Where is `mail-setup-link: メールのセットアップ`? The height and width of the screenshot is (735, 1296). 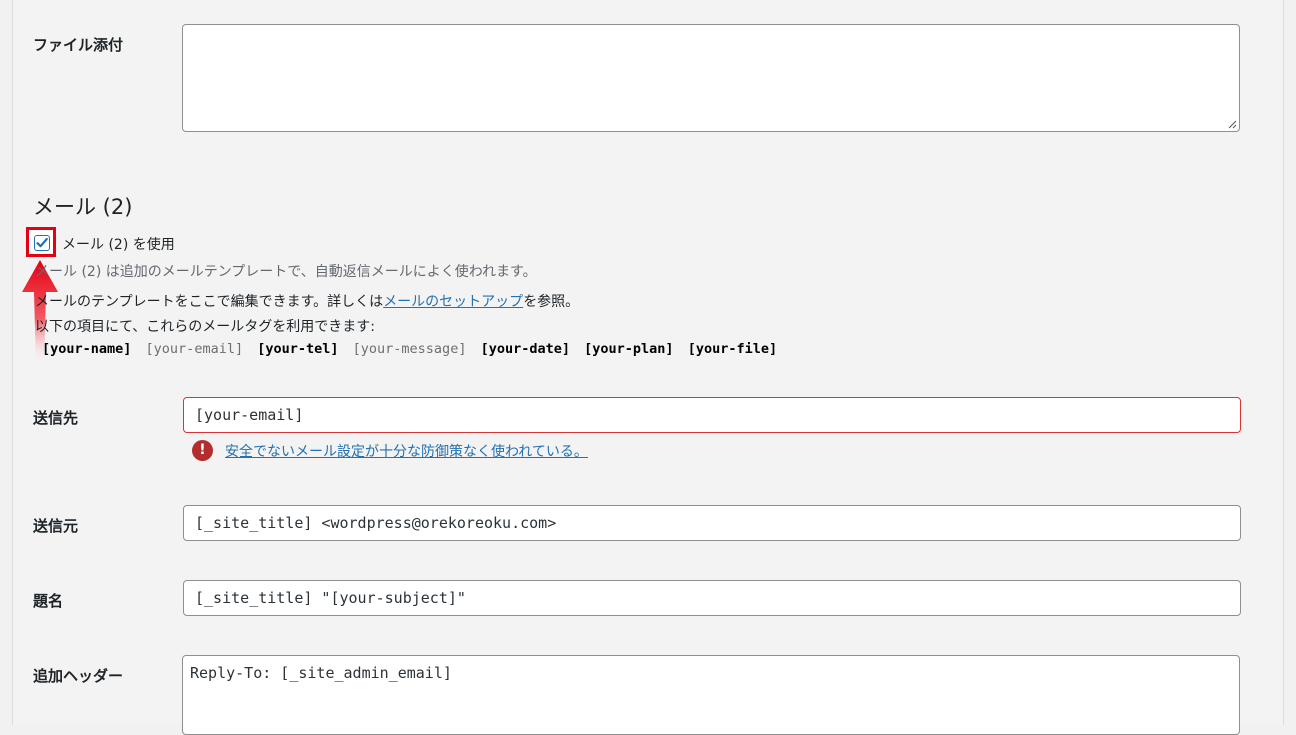
mail-setup-link: メールのセットアップ is located at coordinates (453, 302).